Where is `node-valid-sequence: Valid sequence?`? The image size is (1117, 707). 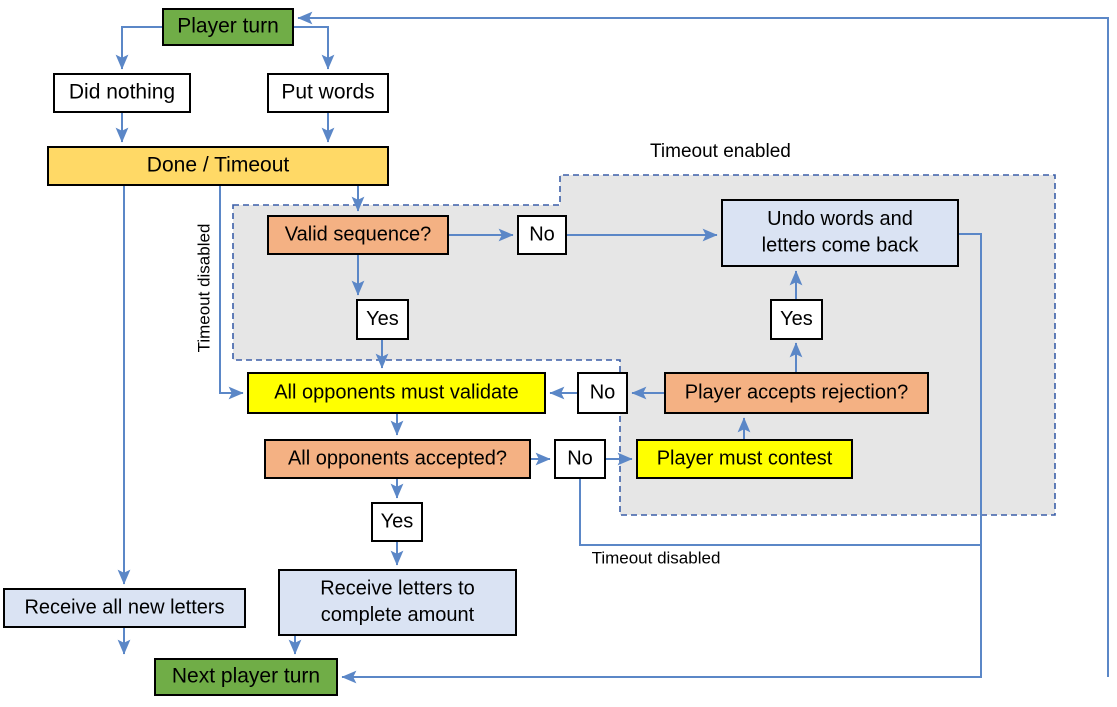 node-valid-sequence: Valid sequence? is located at coordinates (358, 235).